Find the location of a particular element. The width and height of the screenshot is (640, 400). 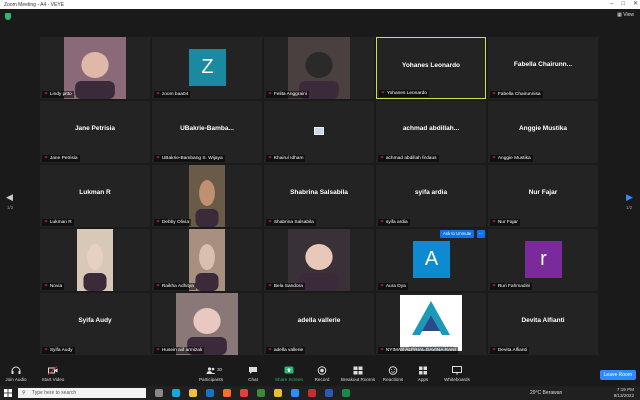

avatar: r is located at coordinates (543, 259).